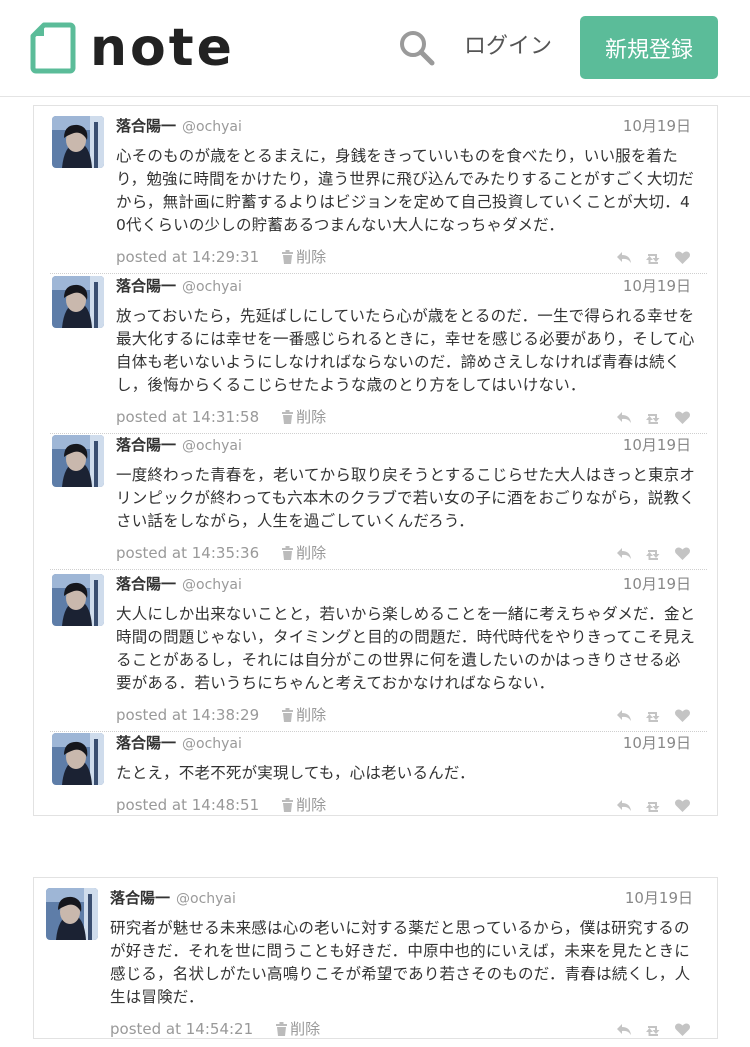 This screenshot has height=1047, width=750. Describe the element at coordinates (187, 417) in the screenshot. I see `posted-time: posted at 14:31:58` at that location.